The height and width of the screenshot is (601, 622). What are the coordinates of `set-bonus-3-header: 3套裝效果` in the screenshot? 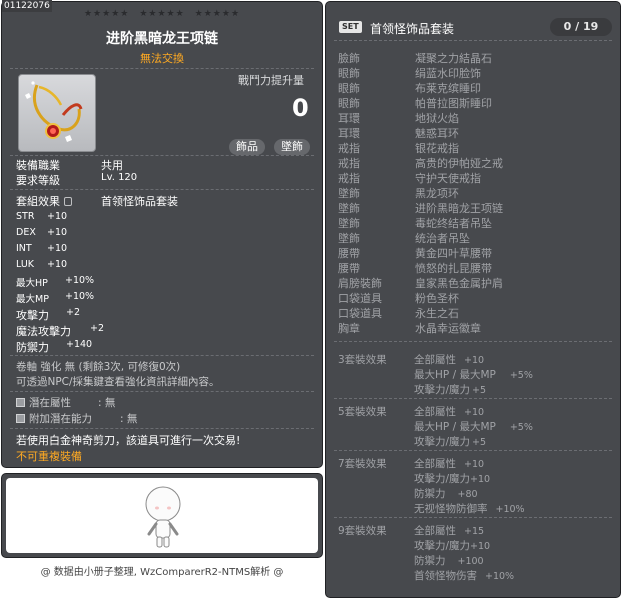 It's located at (362, 360).